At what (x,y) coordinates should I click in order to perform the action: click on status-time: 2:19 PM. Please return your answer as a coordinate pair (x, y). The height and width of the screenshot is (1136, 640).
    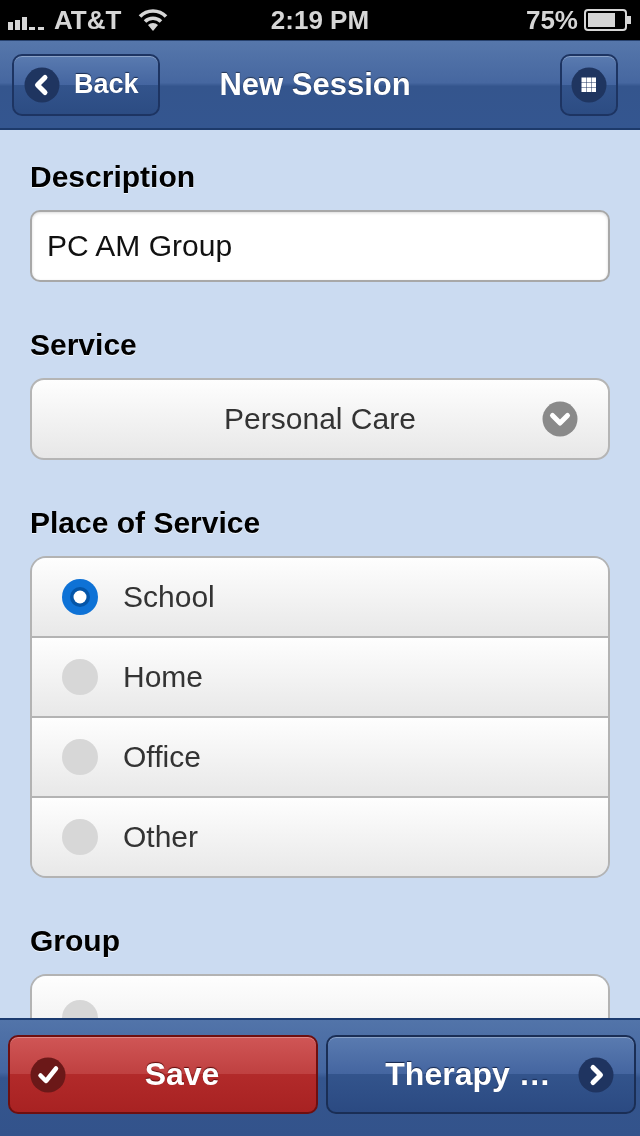
    Looking at the image, I should click on (320, 20).